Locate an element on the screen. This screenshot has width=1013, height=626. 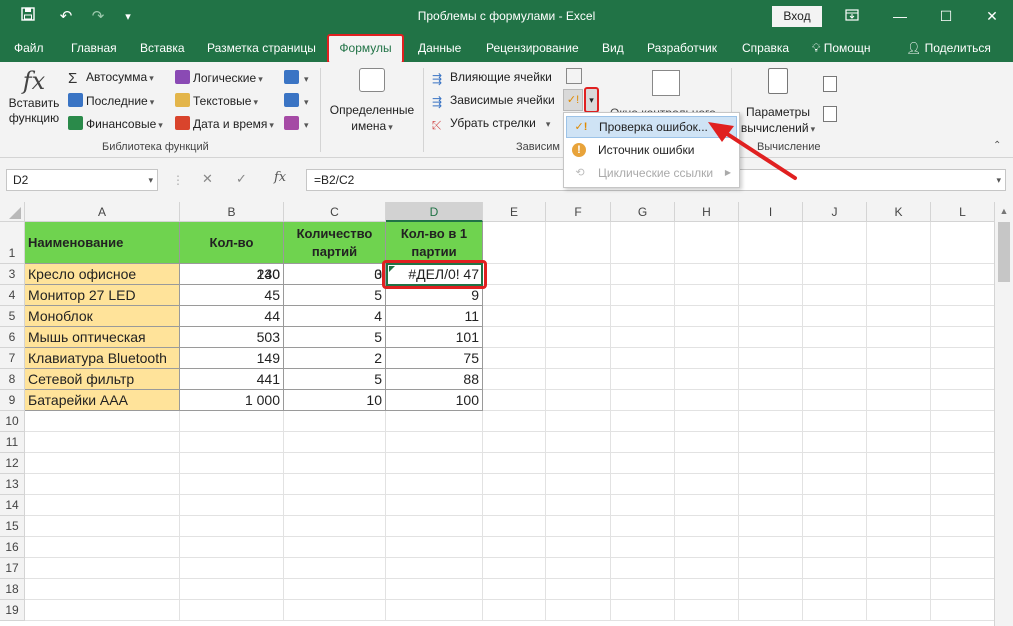
row-header-5: 5 is located at coordinates (12, 316).